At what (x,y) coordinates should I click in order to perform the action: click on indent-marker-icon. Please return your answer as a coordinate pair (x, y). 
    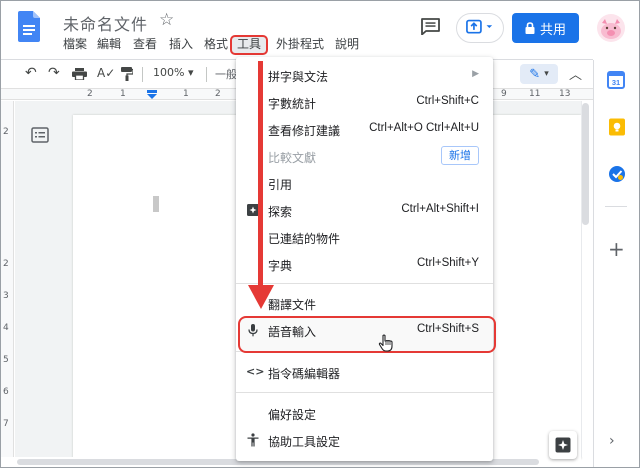
    Looking at the image, I should click on (152, 94).